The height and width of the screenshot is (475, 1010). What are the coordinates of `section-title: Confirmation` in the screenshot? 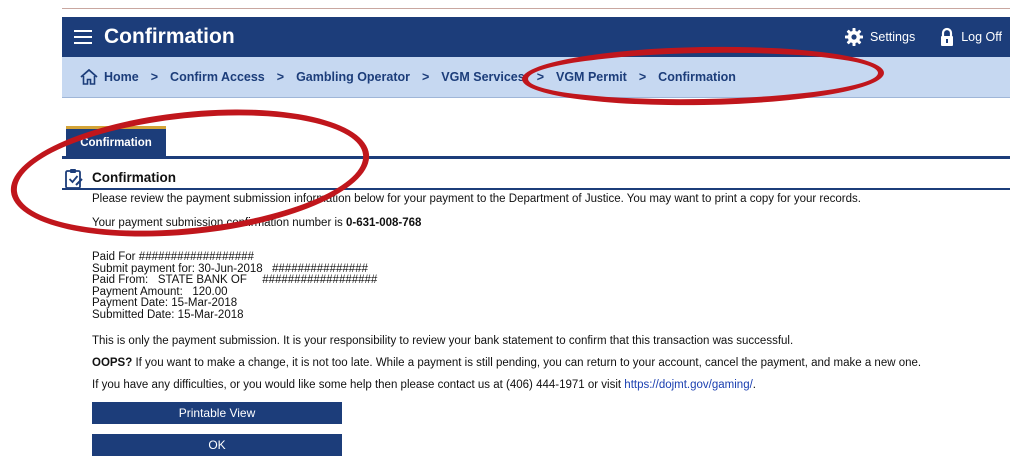 It's located at (134, 177).